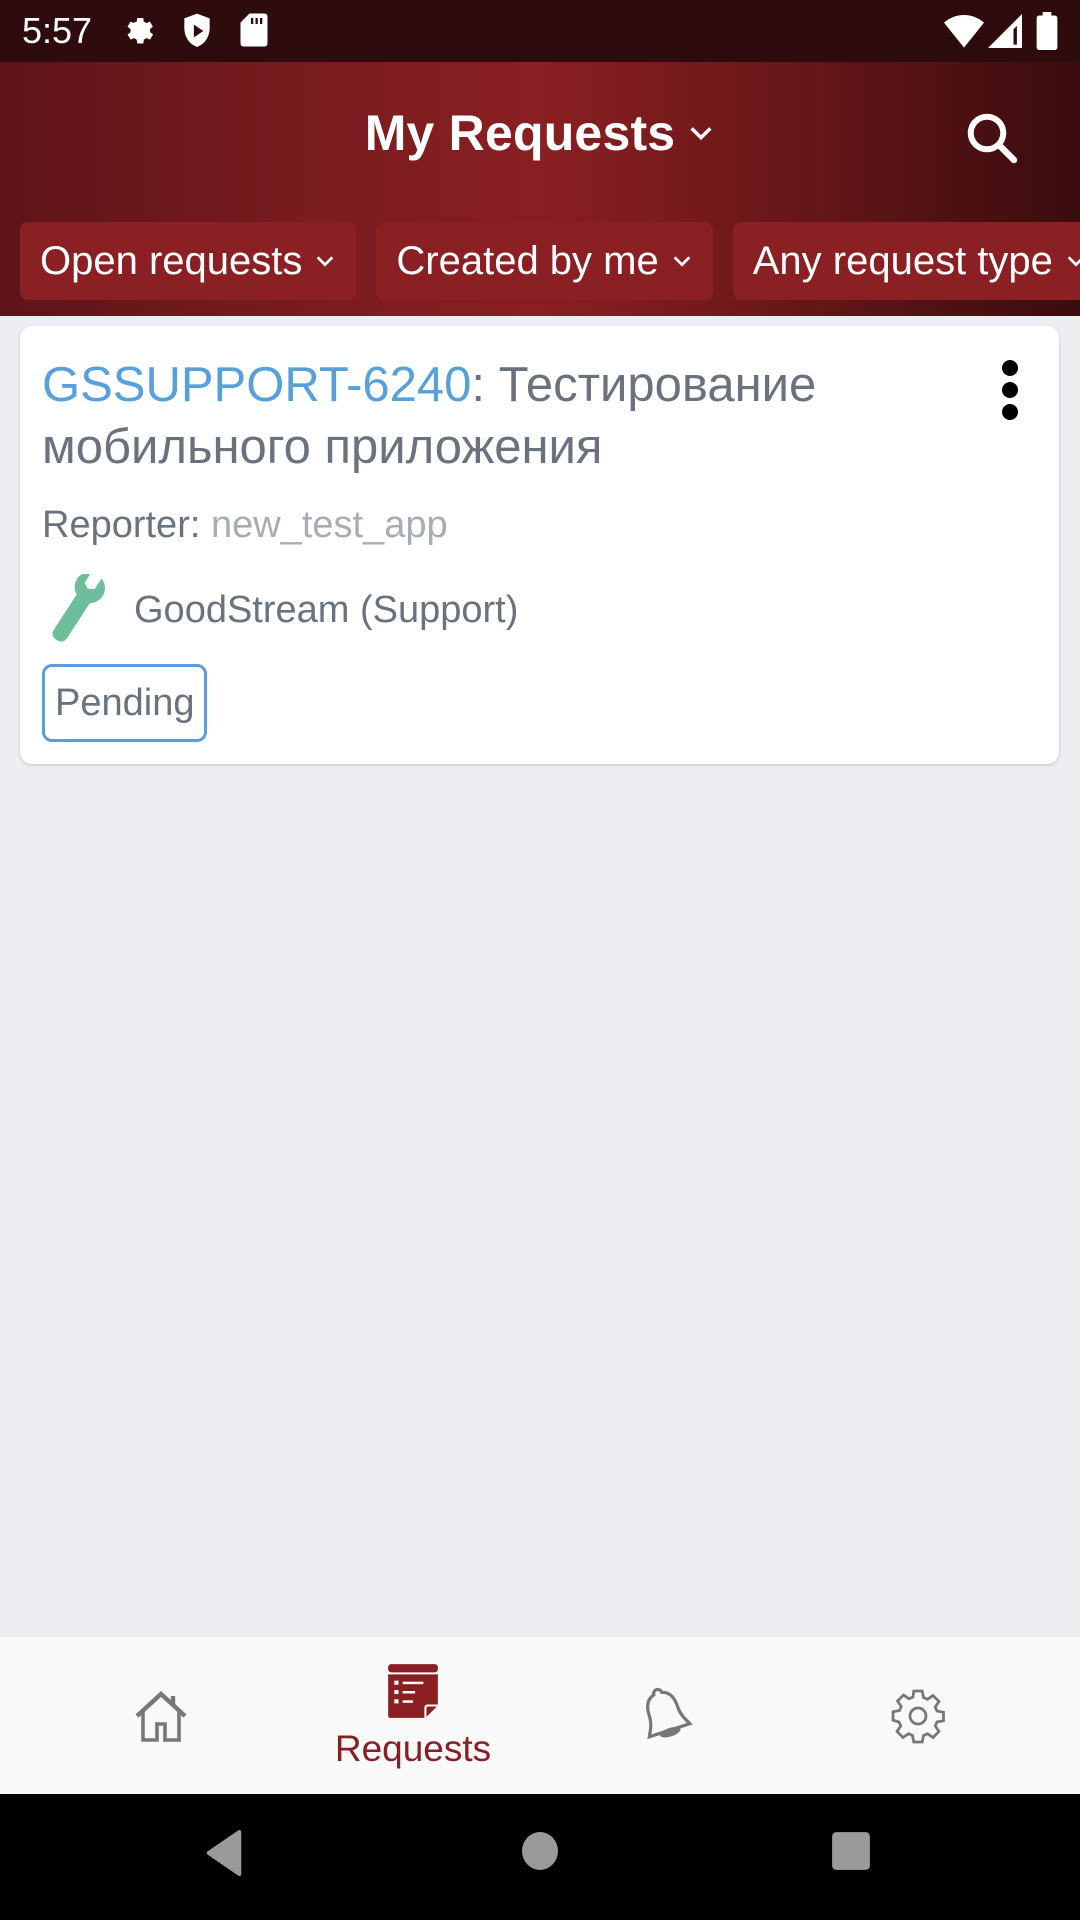 This screenshot has height=1920, width=1080. I want to click on reporter-row: Reporter: new_test_app, so click(245, 525).